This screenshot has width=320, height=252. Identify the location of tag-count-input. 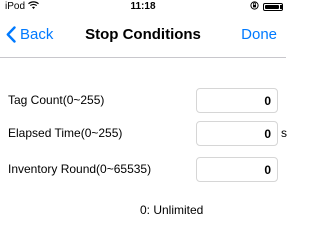
(237, 100).